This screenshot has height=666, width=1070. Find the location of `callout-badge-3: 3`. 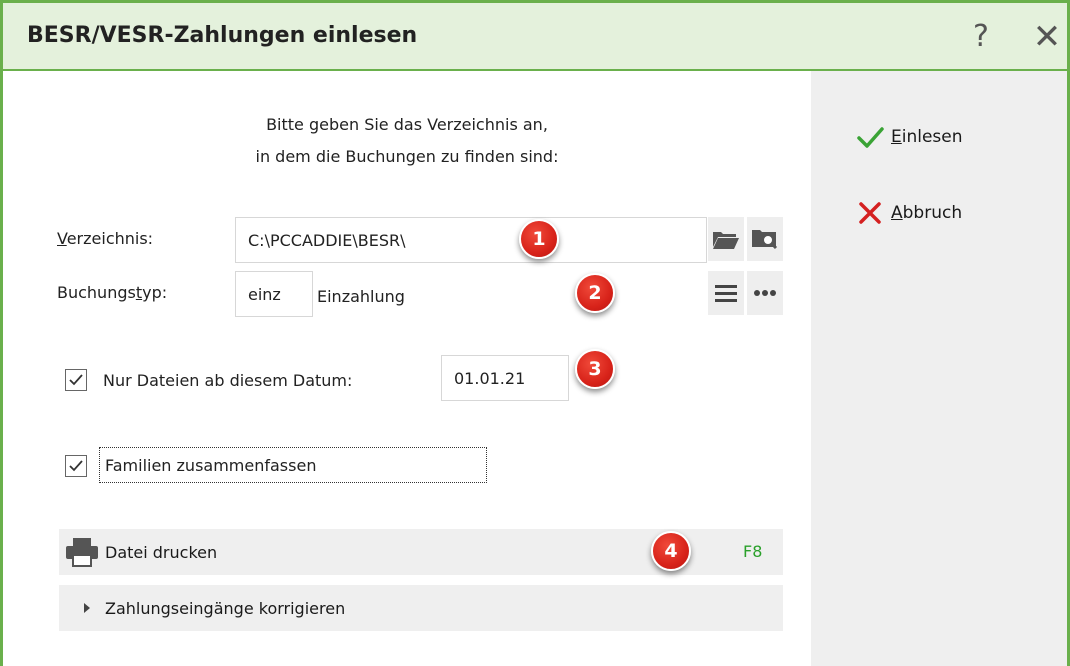

callout-badge-3: 3 is located at coordinates (595, 369).